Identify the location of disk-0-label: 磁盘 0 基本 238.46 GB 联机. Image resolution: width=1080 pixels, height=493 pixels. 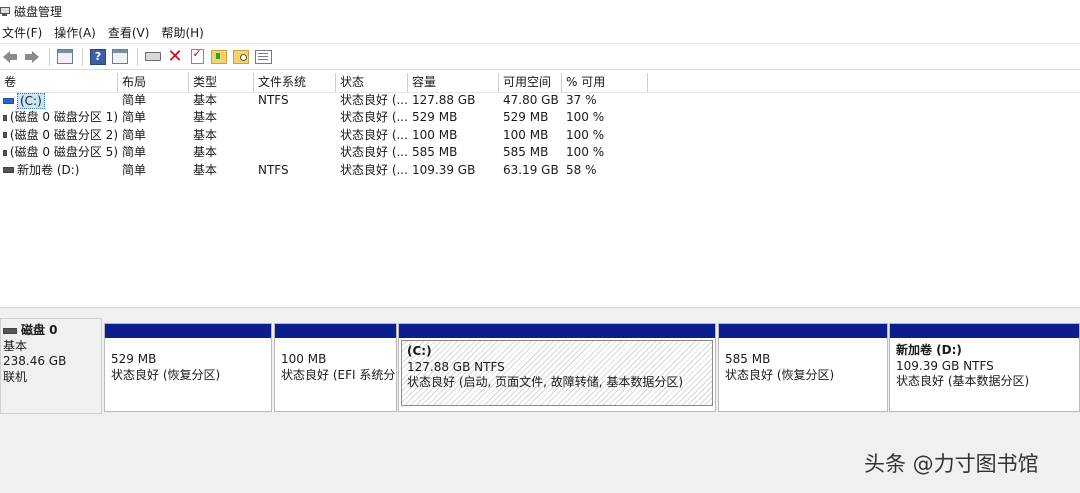
(51, 366).